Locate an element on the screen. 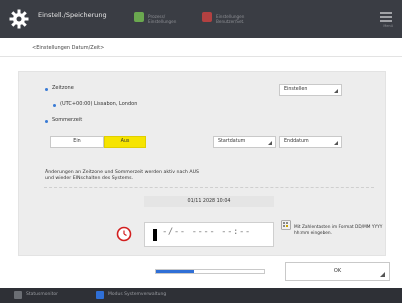  header-item-user-settings-label: Einstellungen Benutzer/Set. is located at coordinates (230, 19).